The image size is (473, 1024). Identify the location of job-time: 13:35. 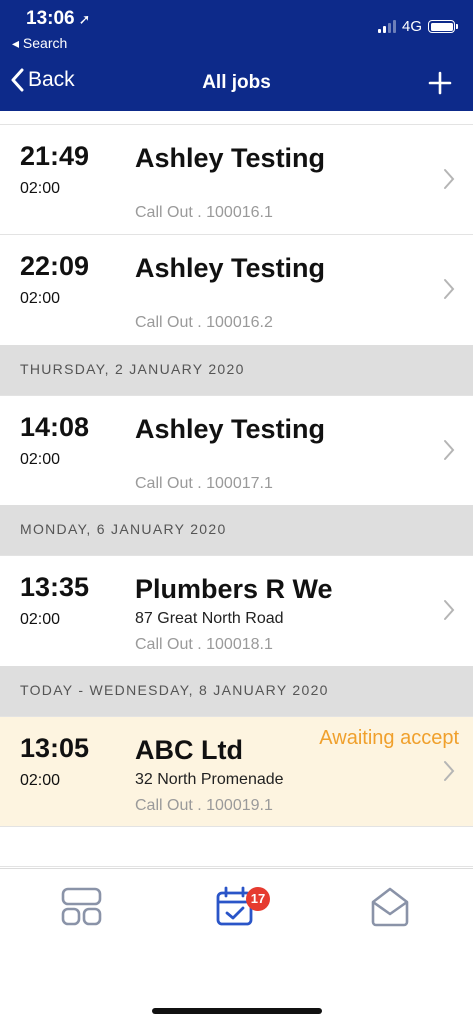
(55, 587).